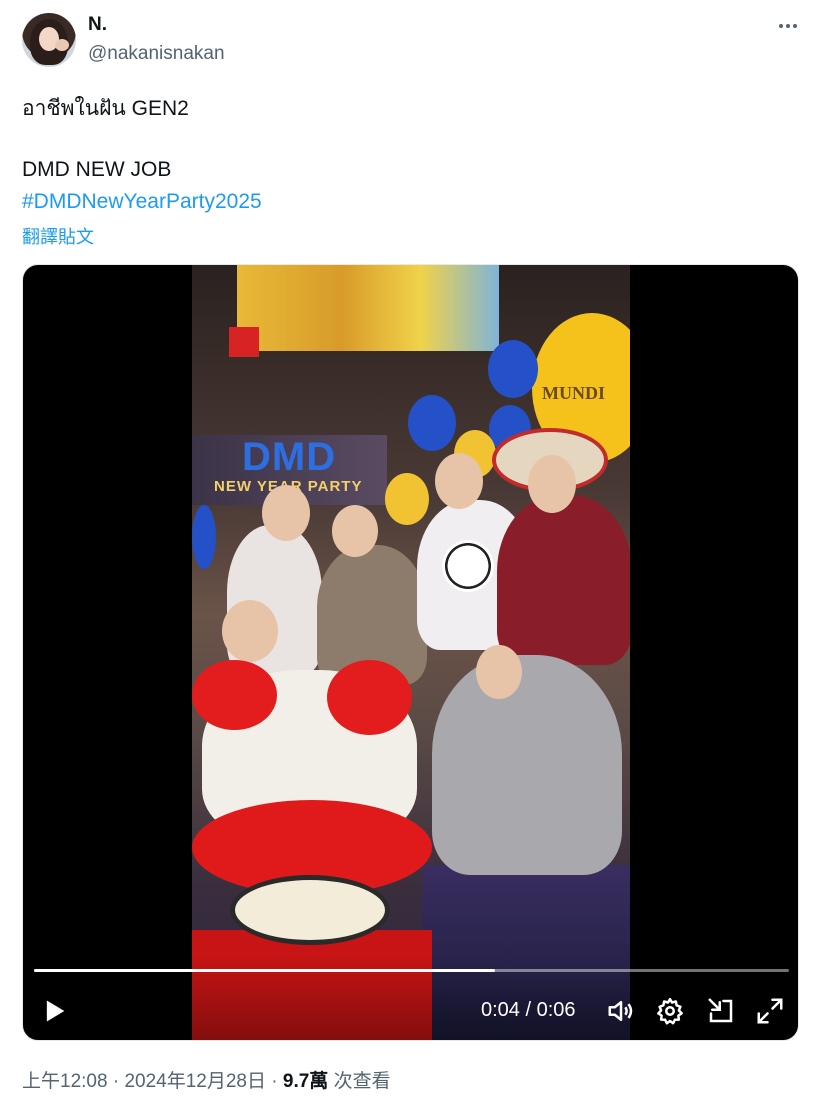 The image size is (820, 1107). What do you see at coordinates (563, 580) in the screenshot?
I see `person-figure` at bounding box center [563, 580].